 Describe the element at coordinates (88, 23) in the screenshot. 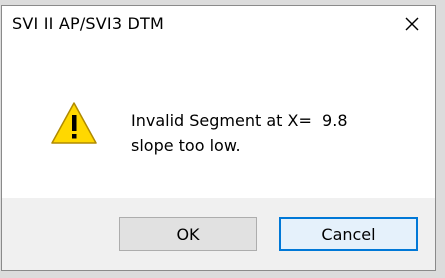

I see `dialog-title: SVI II AP/SVI3 DTM` at that location.